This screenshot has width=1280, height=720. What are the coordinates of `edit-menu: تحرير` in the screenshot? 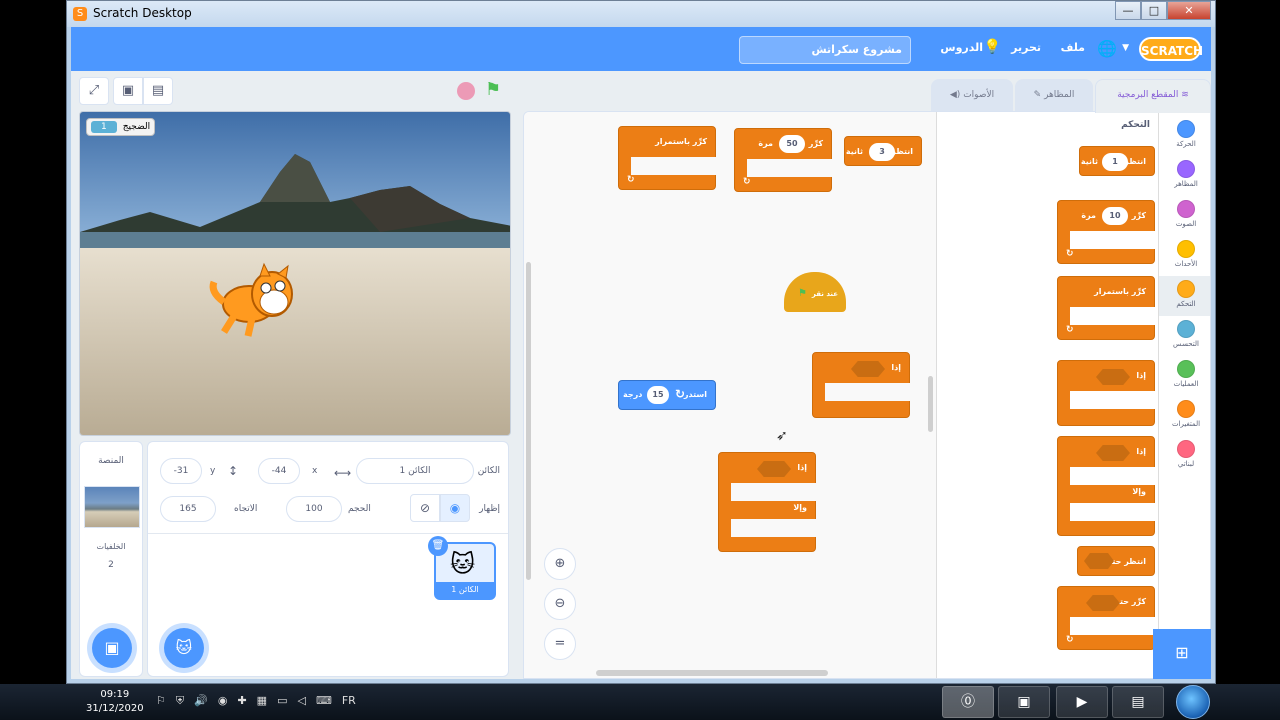 It's located at (1026, 47).